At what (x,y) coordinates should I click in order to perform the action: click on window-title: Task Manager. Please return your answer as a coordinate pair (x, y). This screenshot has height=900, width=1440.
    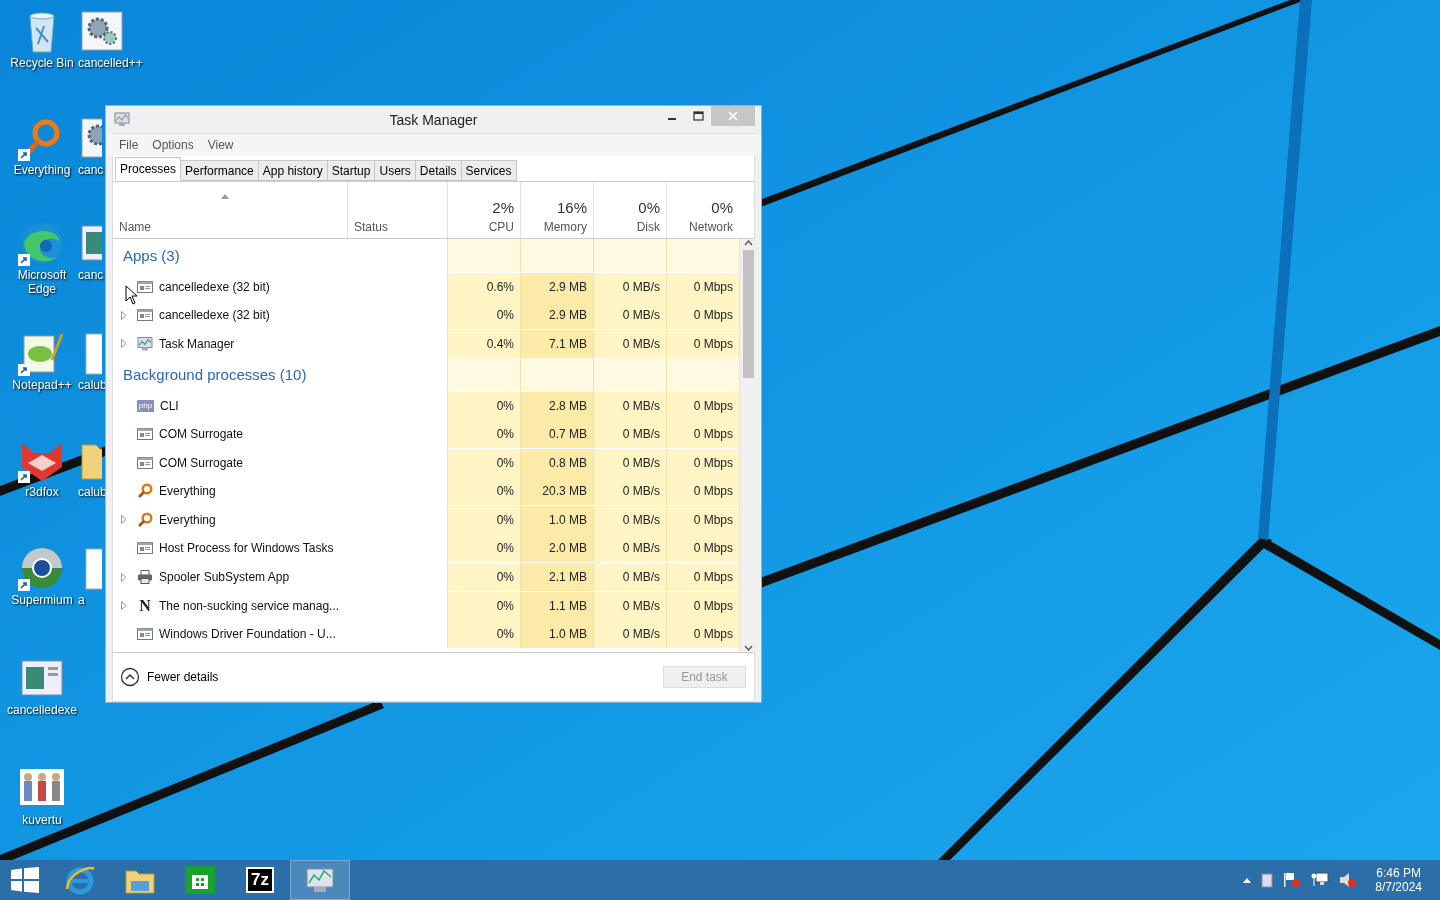
    Looking at the image, I should click on (433, 119).